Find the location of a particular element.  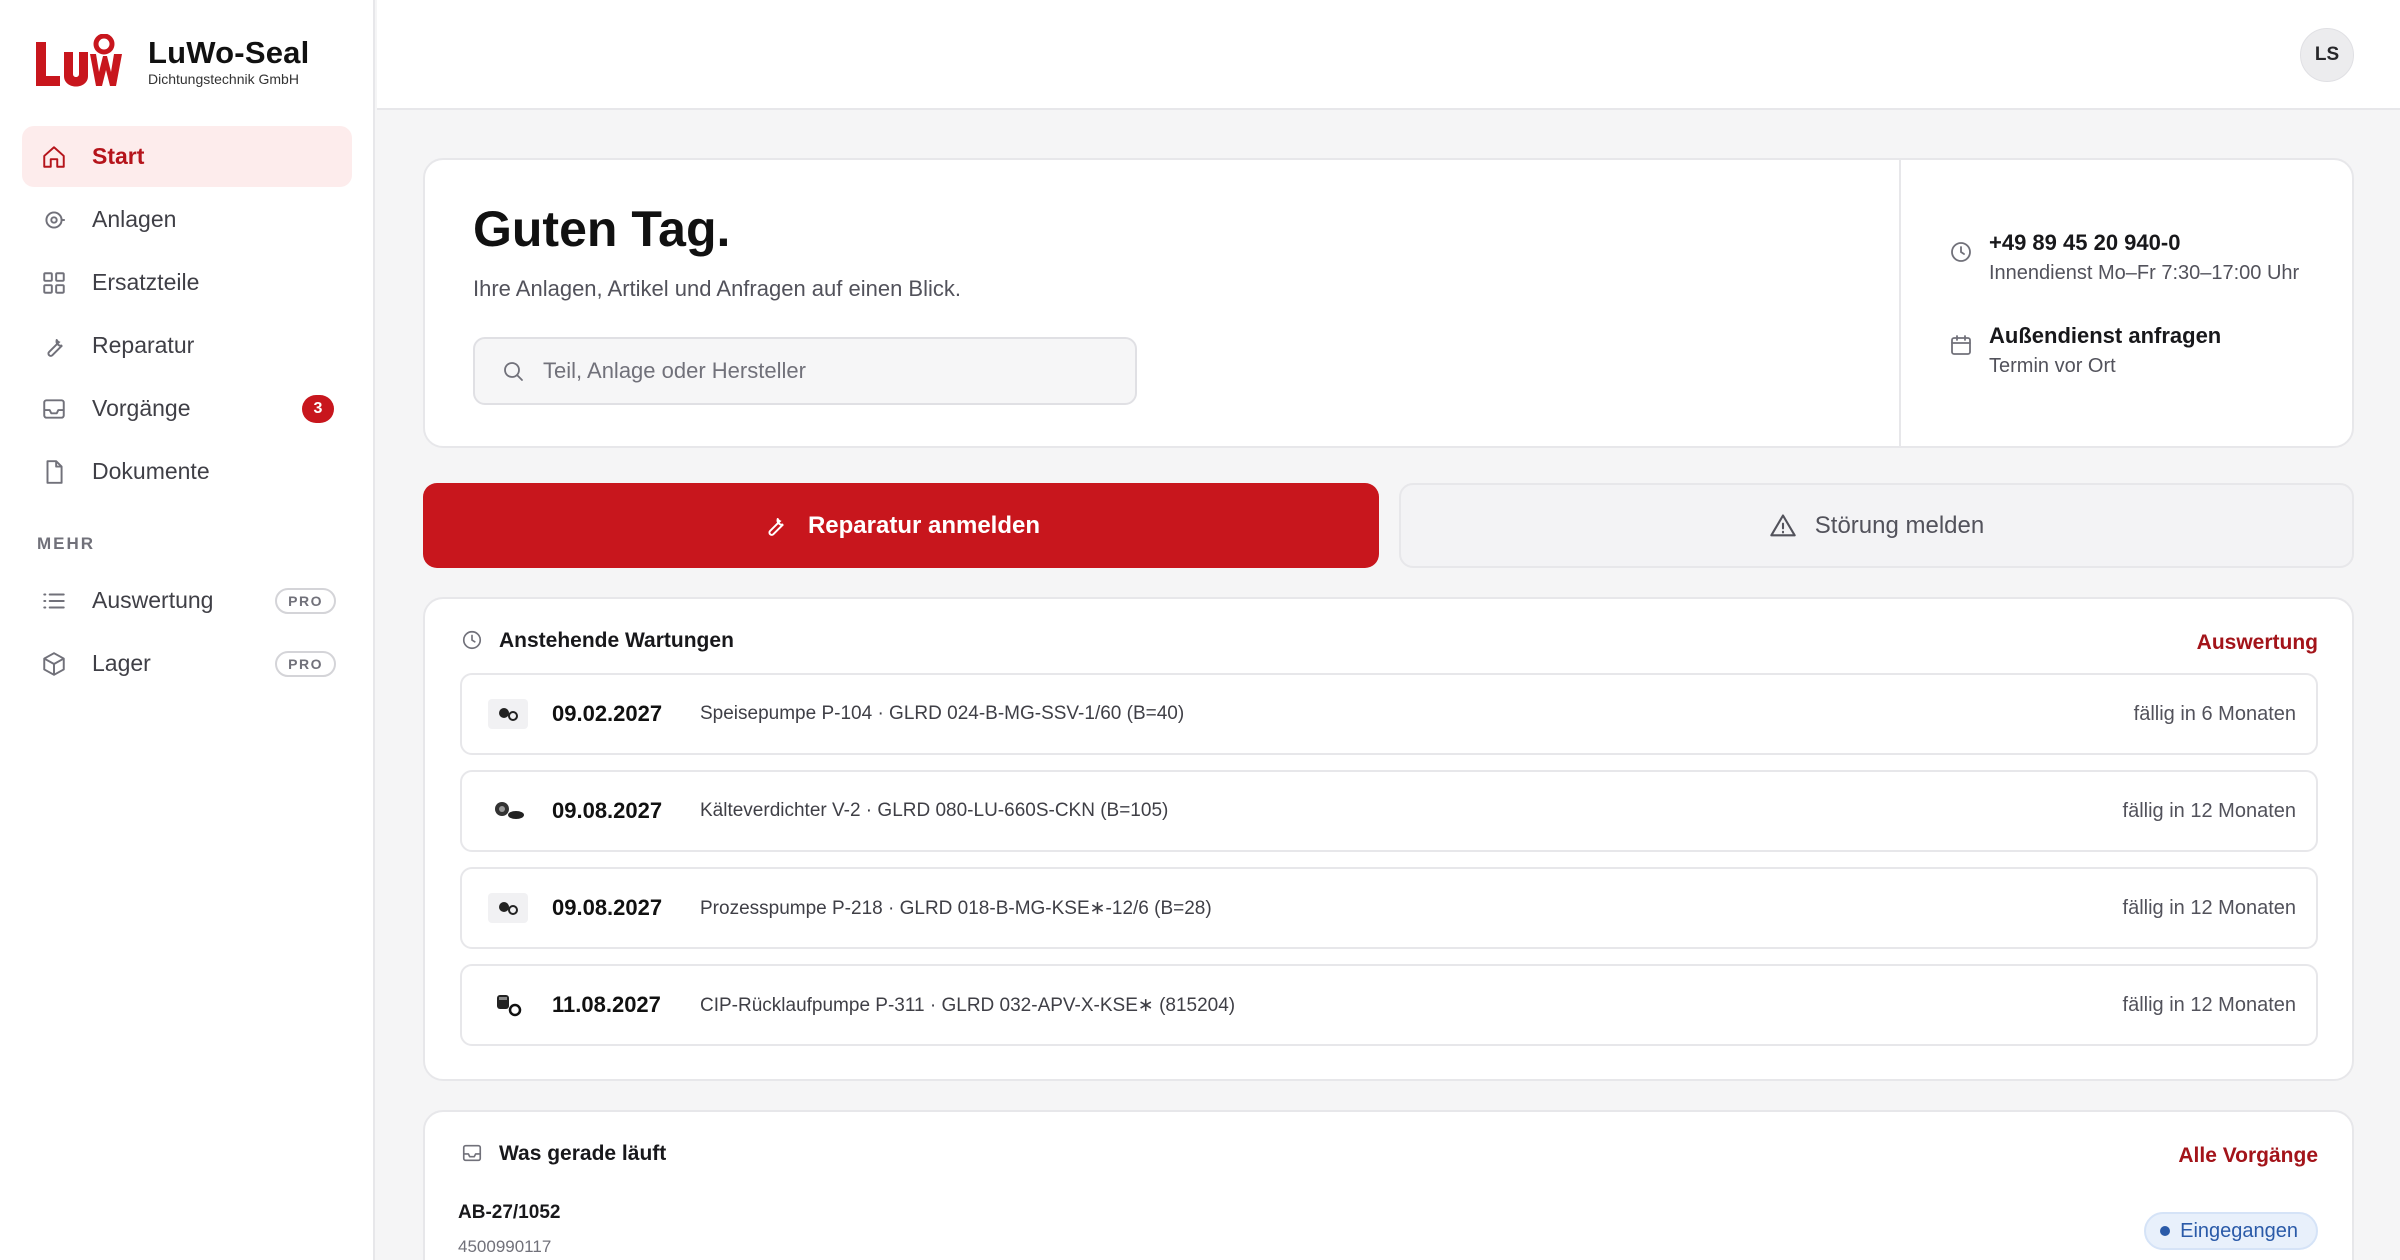

sidebar-item-label: Dokumente is located at coordinates (151, 471).